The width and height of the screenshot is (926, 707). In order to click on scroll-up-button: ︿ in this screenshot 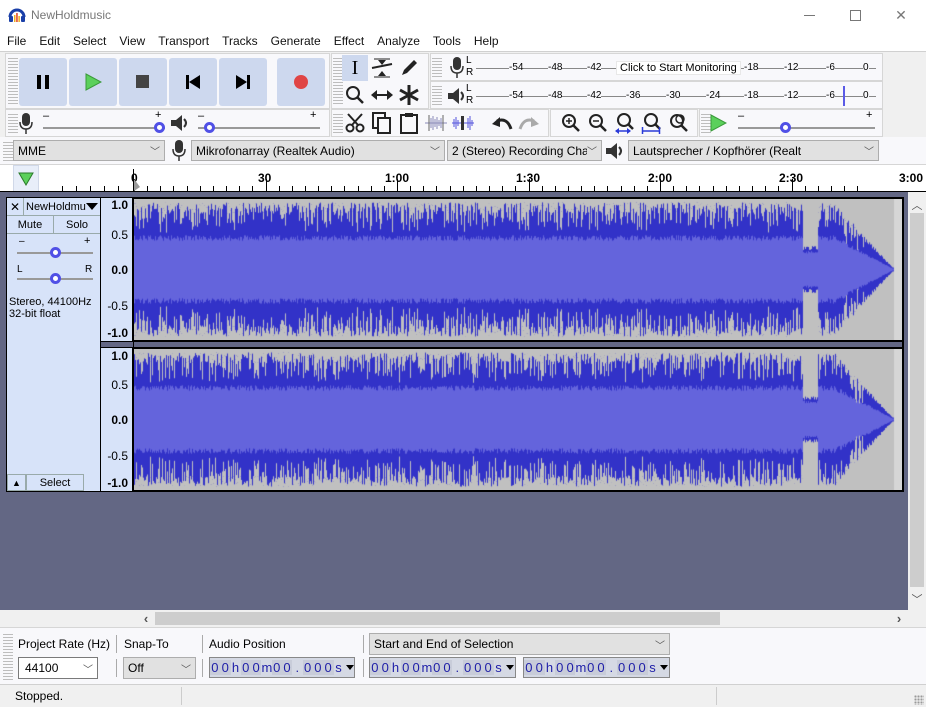, I will do `click(917, 204)`.